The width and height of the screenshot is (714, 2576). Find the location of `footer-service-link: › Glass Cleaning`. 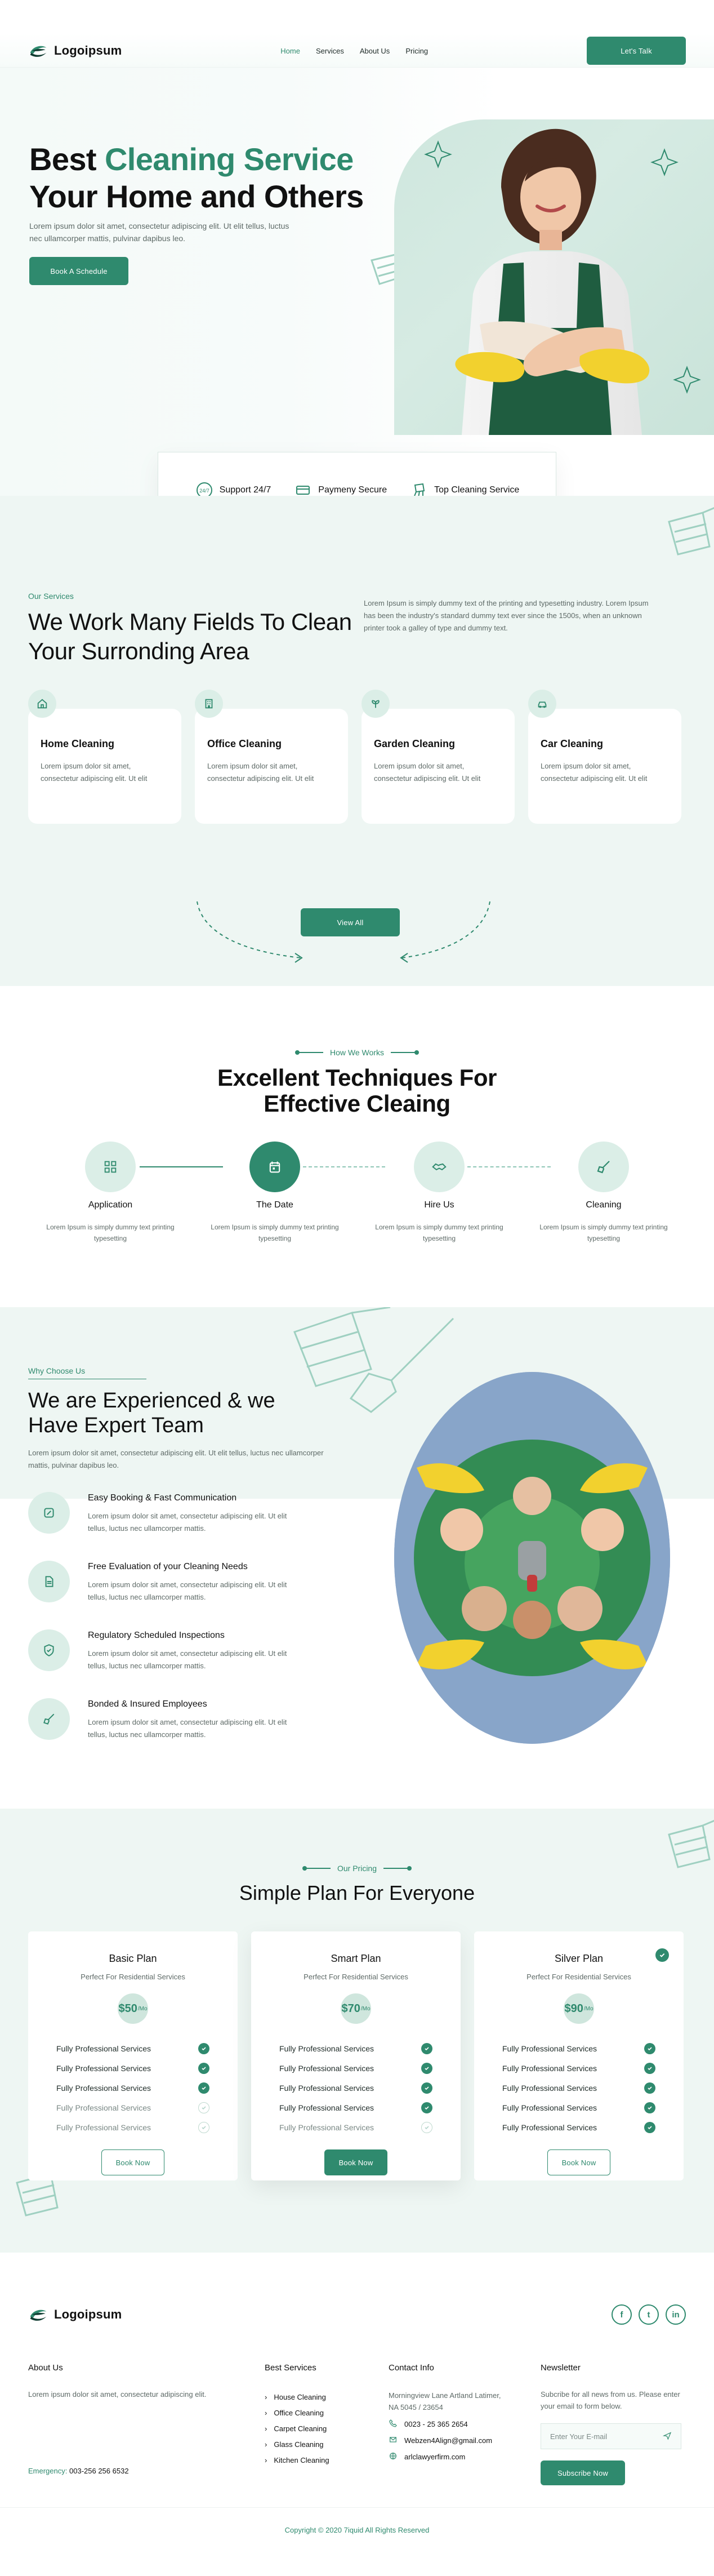

footer-service-link: › Glass Cleaning is located at coordinates (327, 2445).